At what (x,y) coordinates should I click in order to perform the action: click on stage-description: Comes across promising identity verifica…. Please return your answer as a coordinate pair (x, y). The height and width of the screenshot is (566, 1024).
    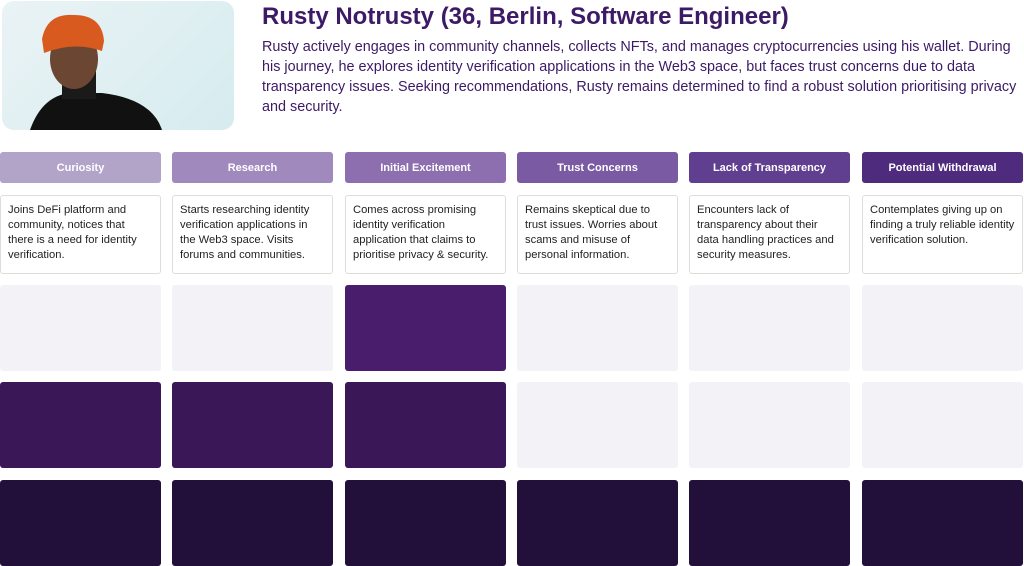
    Looking at the image, I should click on (425, 234).